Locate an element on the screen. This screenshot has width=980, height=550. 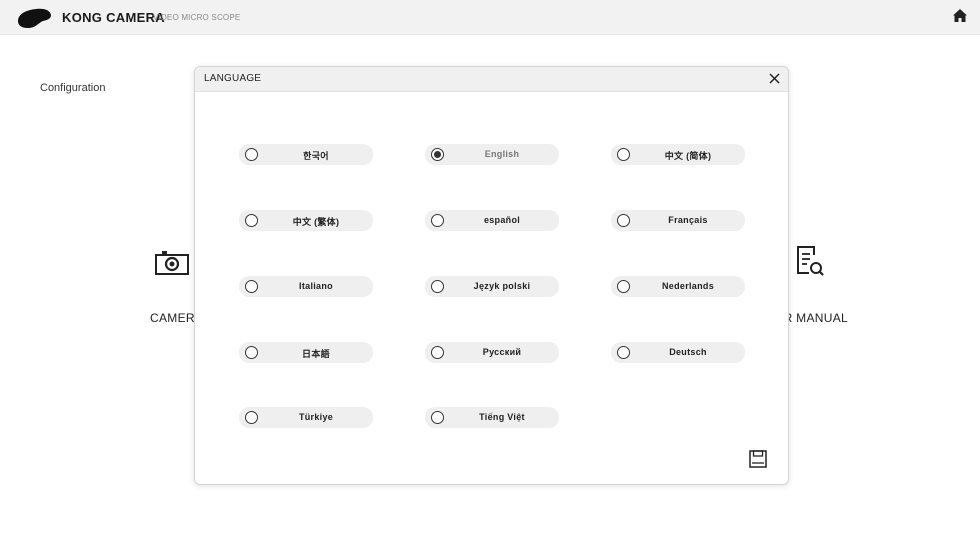
language-option-french: Français is located at coordinates (678, 220).